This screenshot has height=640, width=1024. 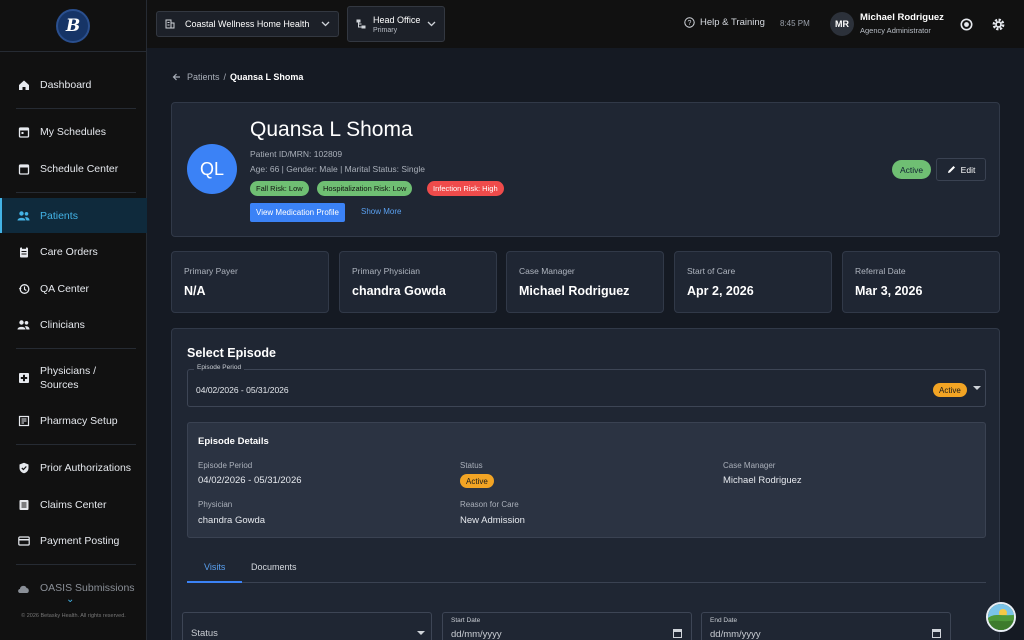 What do you see at coordinates (232, 520) in the screenshot?
I see `detail-value: chandra Gowda` at bounding box center [232, 520].